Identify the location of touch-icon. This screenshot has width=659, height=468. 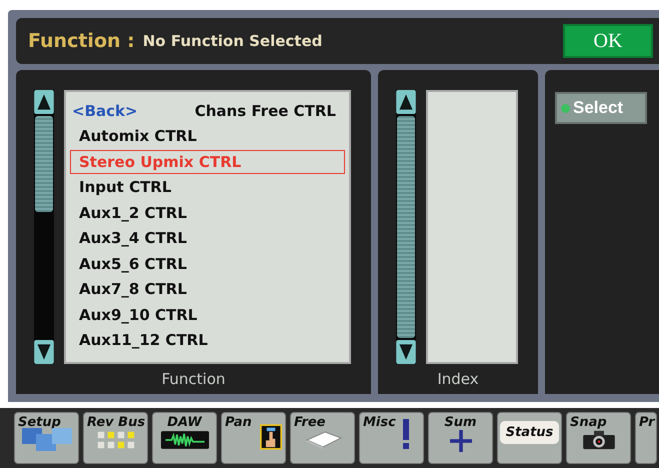
(271, 437).